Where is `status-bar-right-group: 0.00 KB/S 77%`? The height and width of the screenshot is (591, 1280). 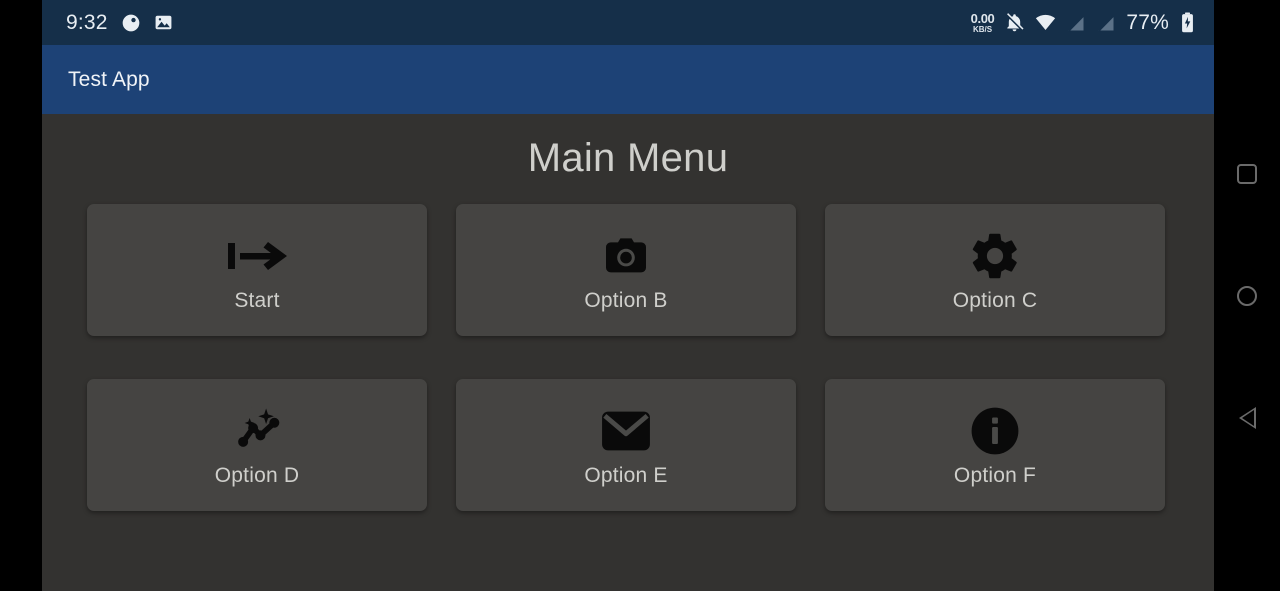 status-bar-right-group: 0.00 KB/S 77% is located at coordinates (1083, 23).